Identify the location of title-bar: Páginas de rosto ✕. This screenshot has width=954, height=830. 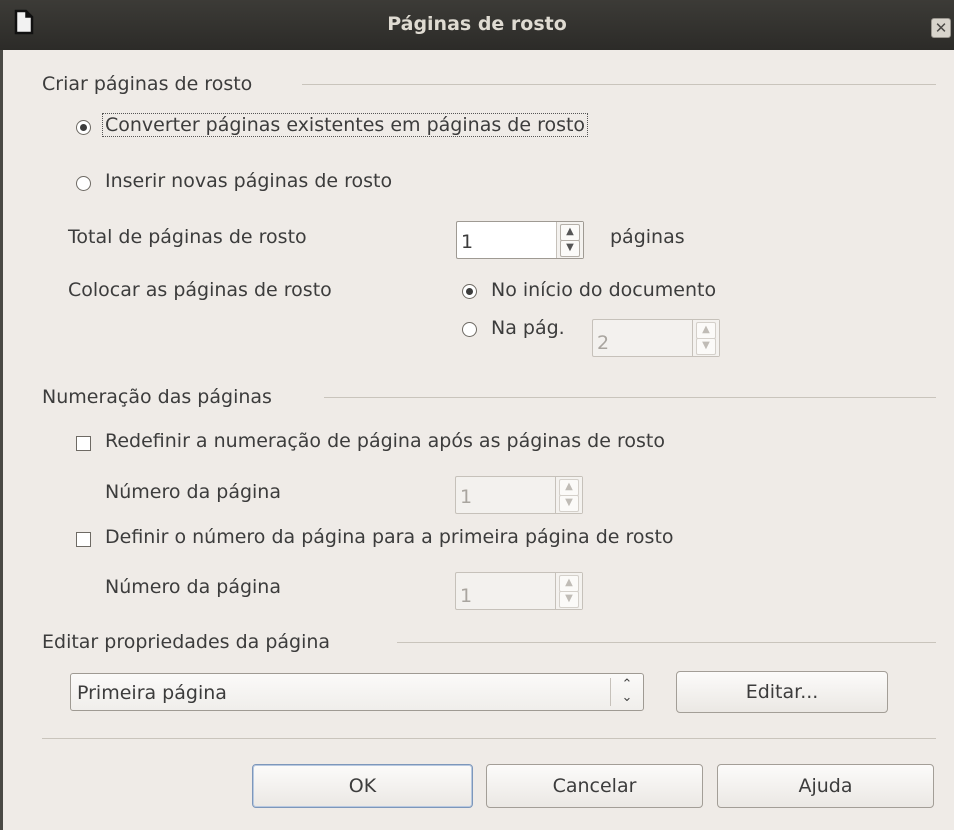
(477, 25).